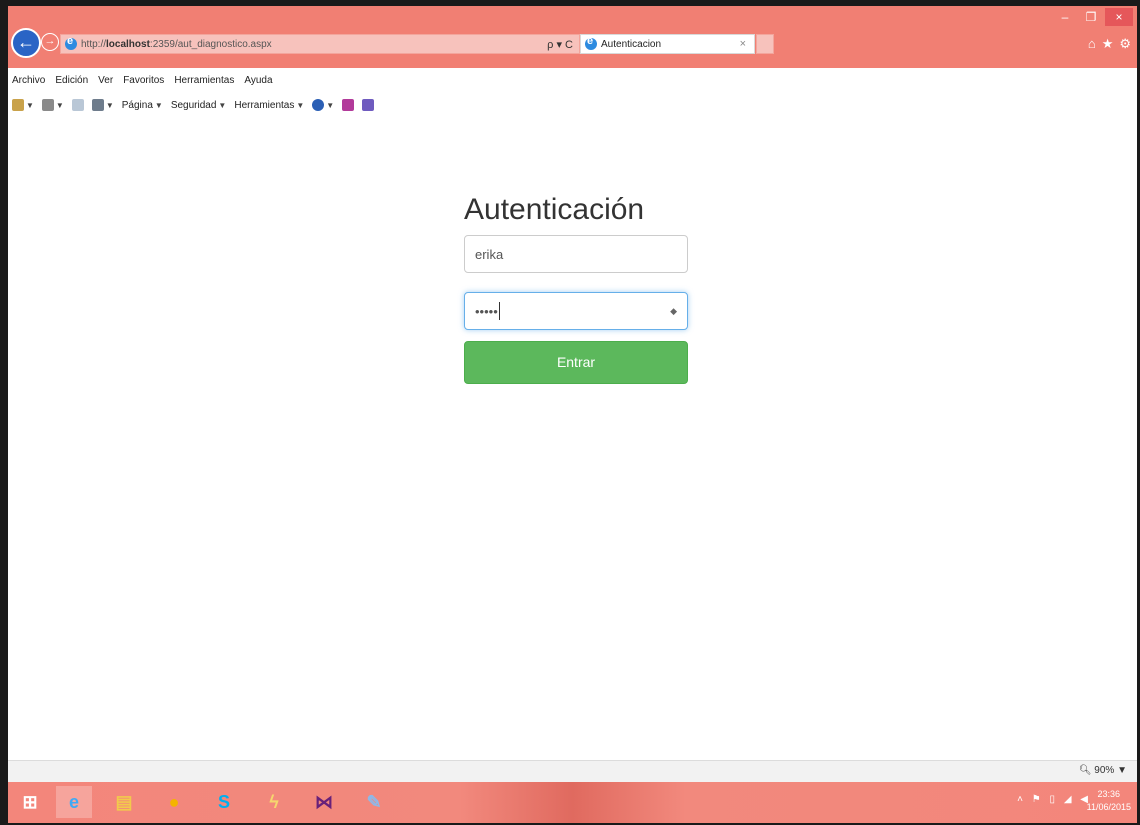  I want to click on menu-item-favoritos: Favoritos, so click(143, 80).